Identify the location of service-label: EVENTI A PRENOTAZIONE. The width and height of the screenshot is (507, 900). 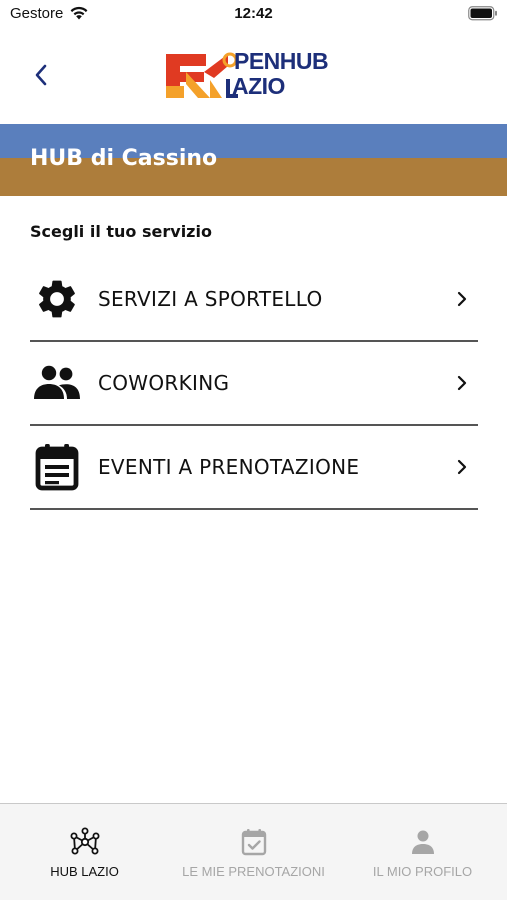
(229, 467).